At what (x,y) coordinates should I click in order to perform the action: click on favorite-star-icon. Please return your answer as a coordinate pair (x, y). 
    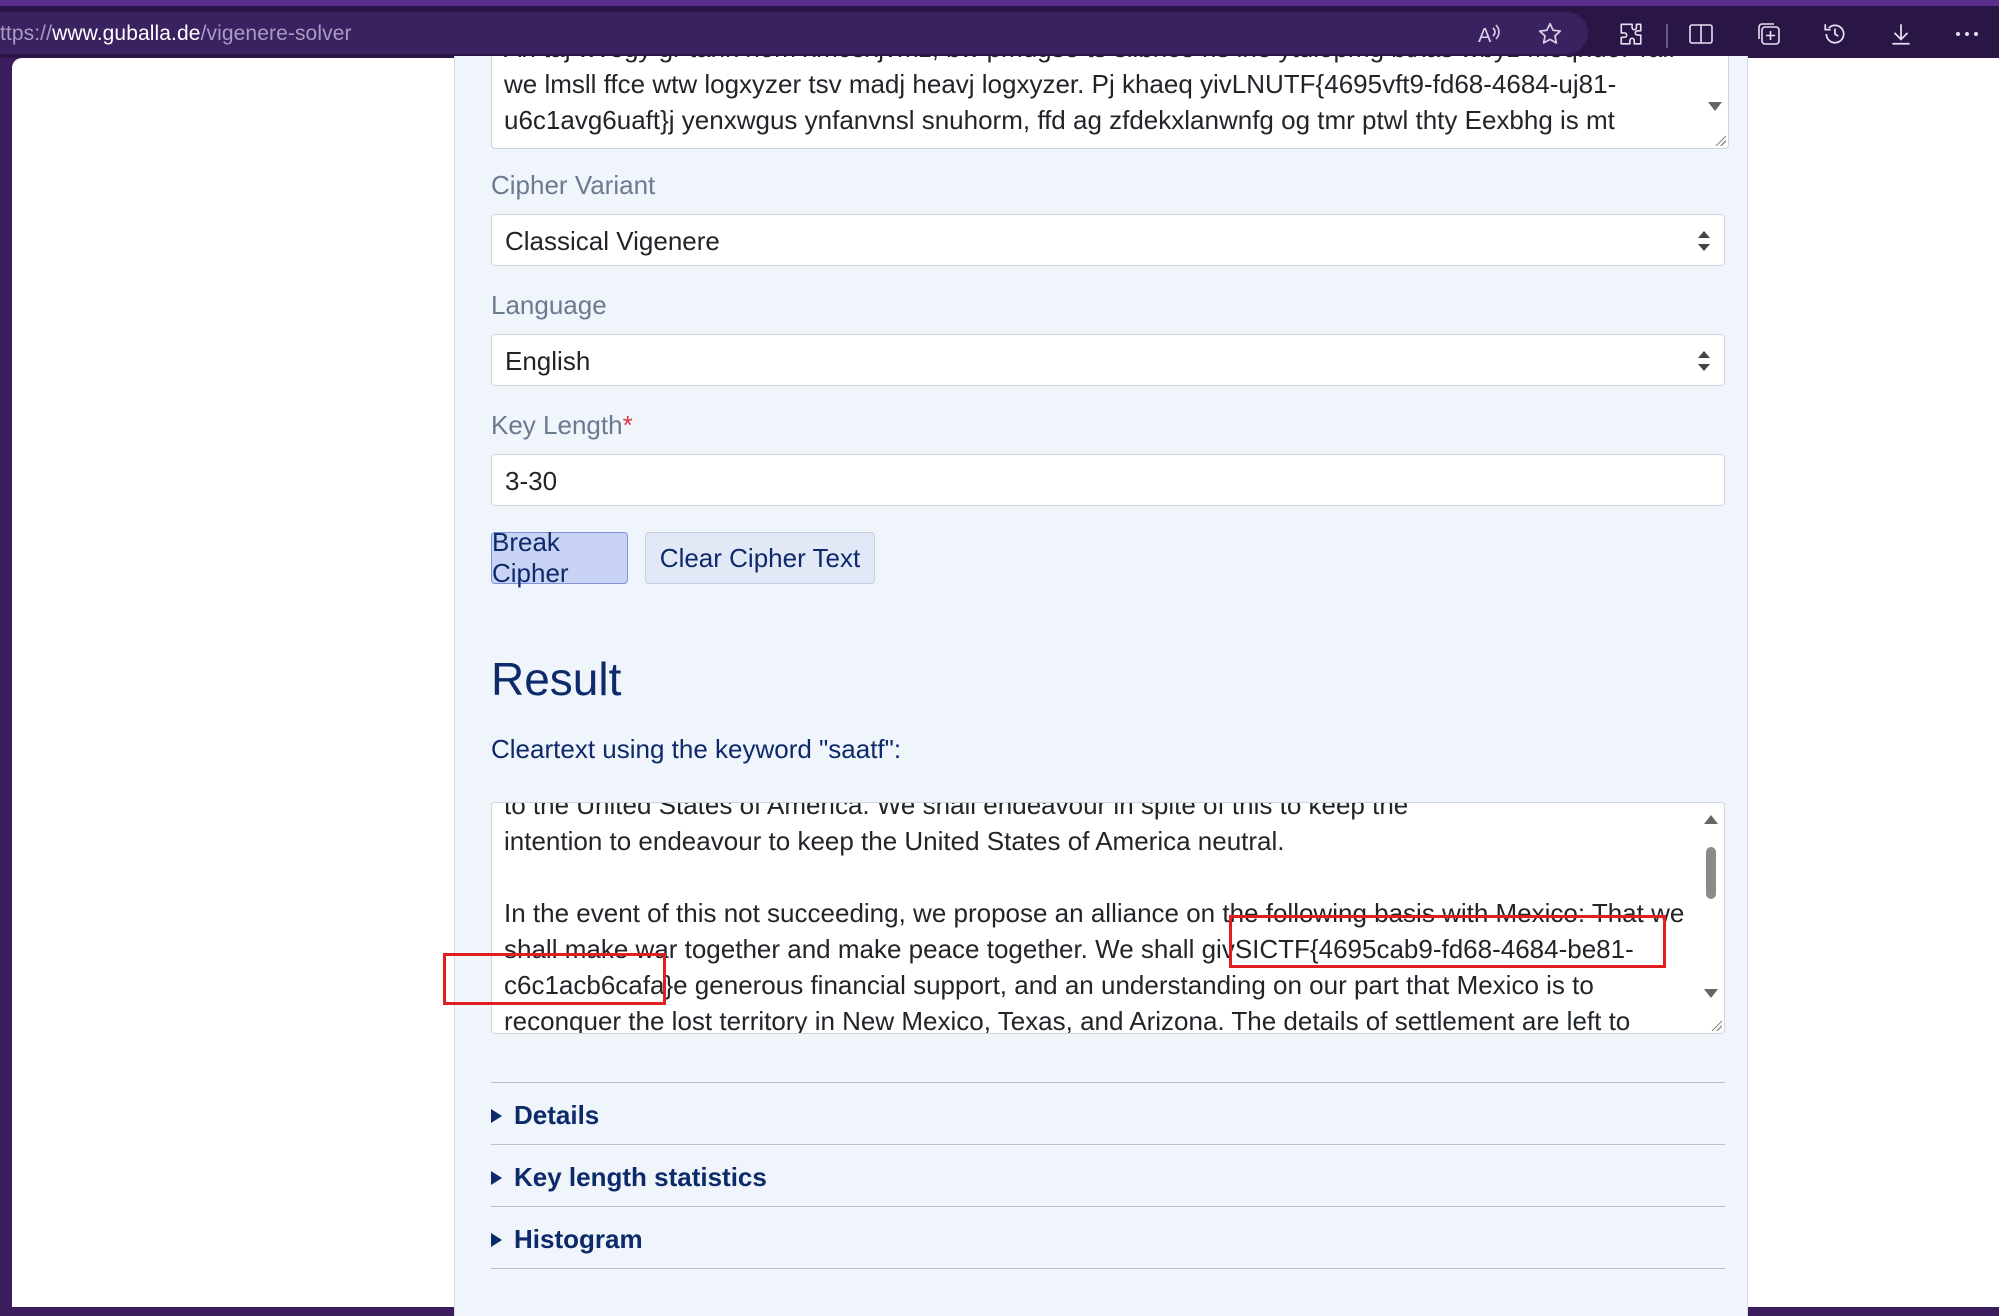
    Looking at the image, I should click on (1550, 34).